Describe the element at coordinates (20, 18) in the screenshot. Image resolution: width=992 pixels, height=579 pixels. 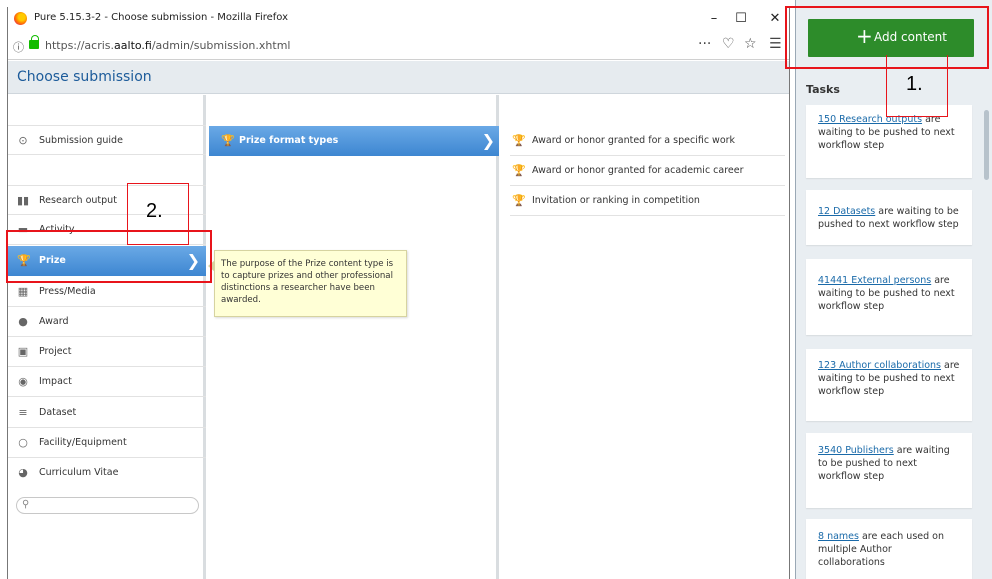
I see `firefox-icon` at that location.